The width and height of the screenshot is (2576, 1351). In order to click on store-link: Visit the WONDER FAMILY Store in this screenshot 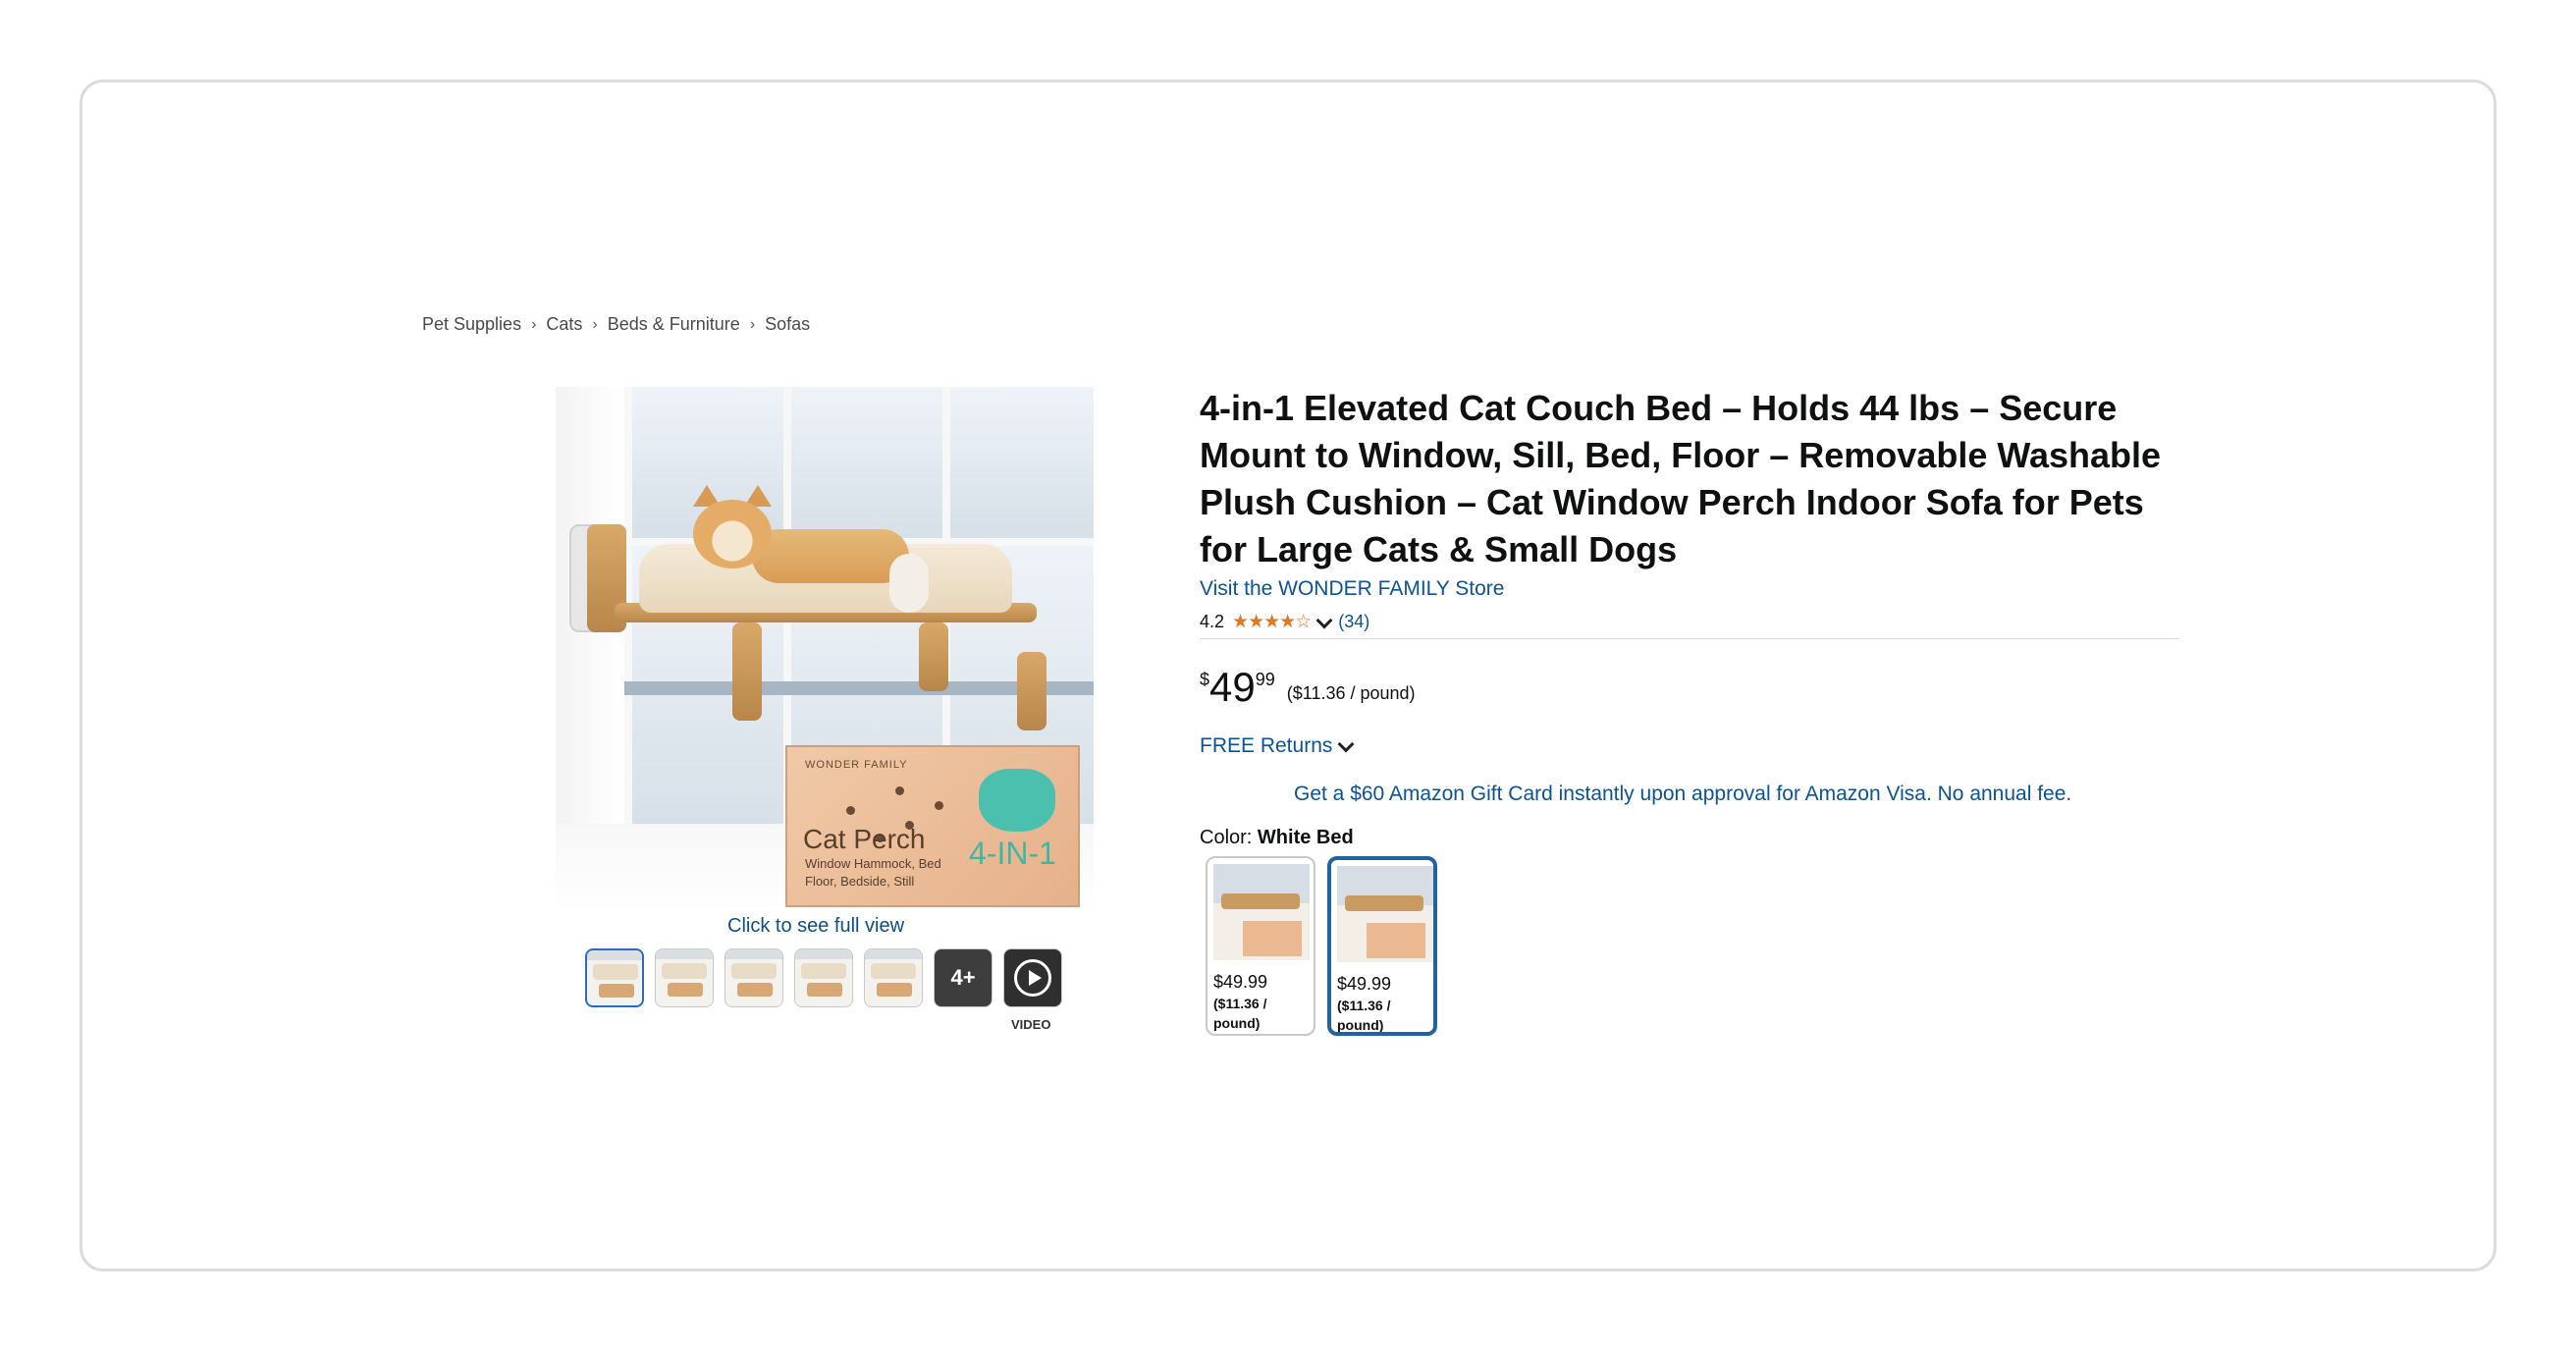, I will do `click(1352, 589)`.